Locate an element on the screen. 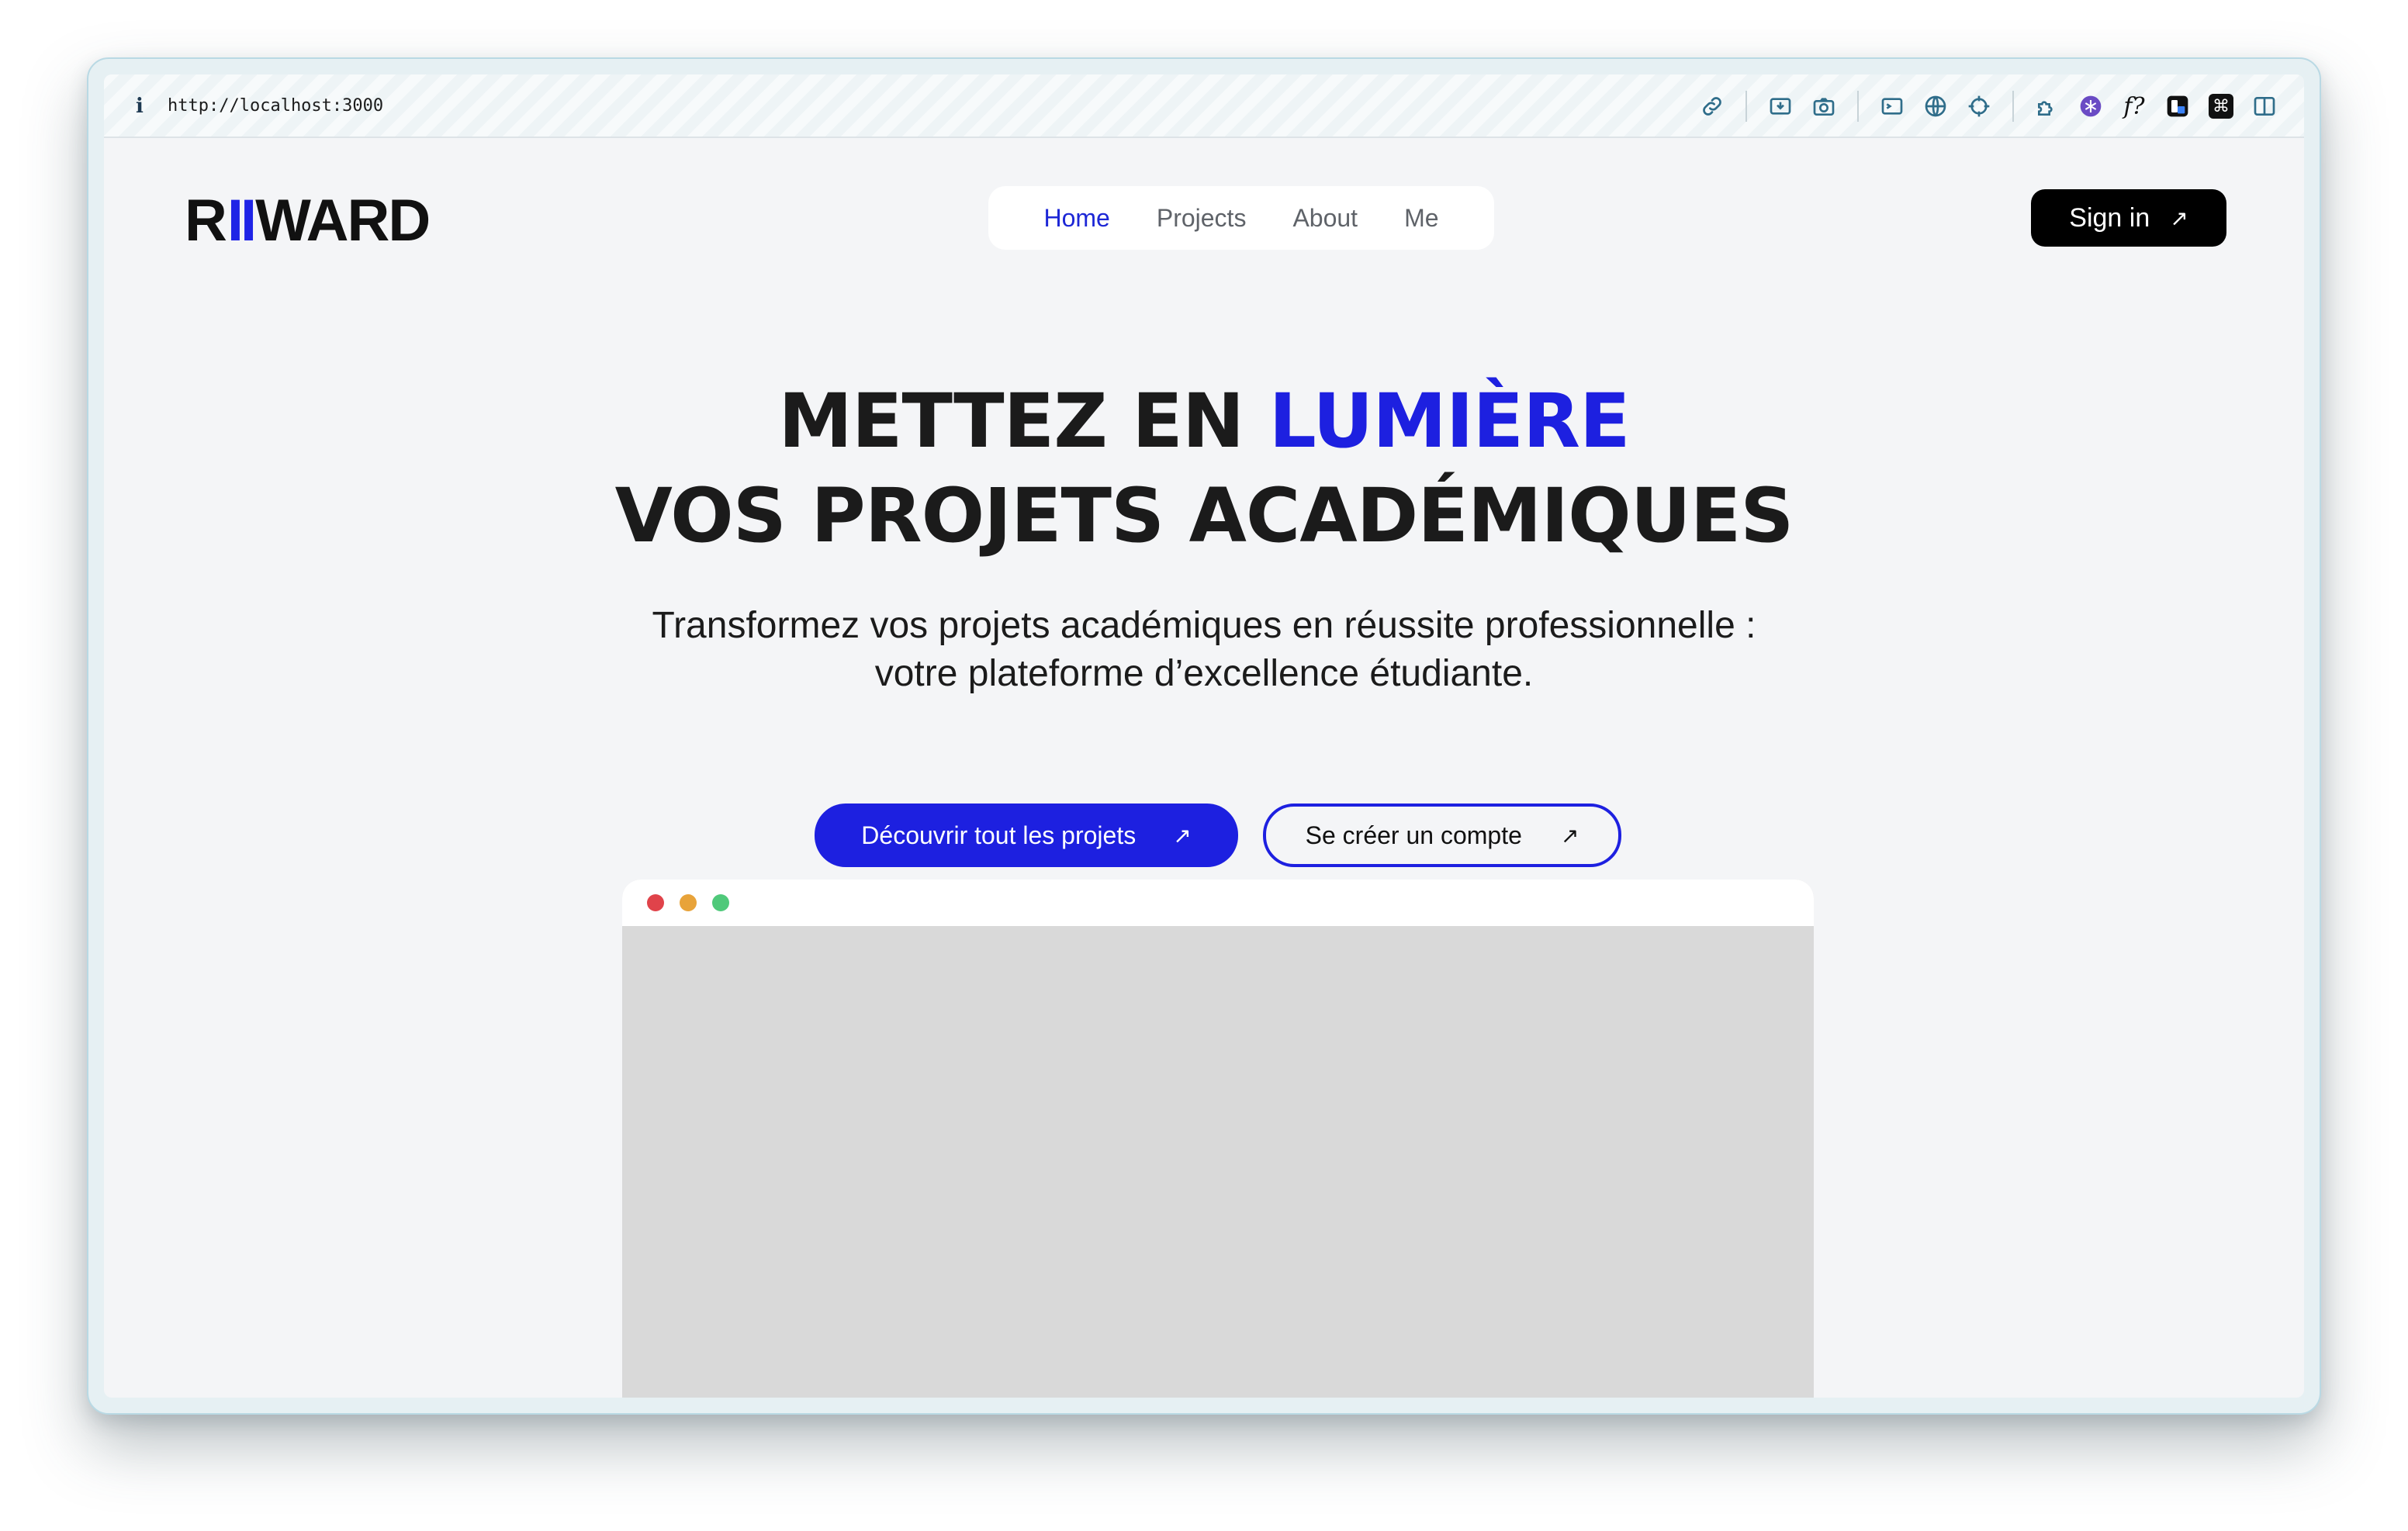 The width and height of the screenshot is (2408, 1531). maximize-dot-icon is located at coordinates (721, 902).